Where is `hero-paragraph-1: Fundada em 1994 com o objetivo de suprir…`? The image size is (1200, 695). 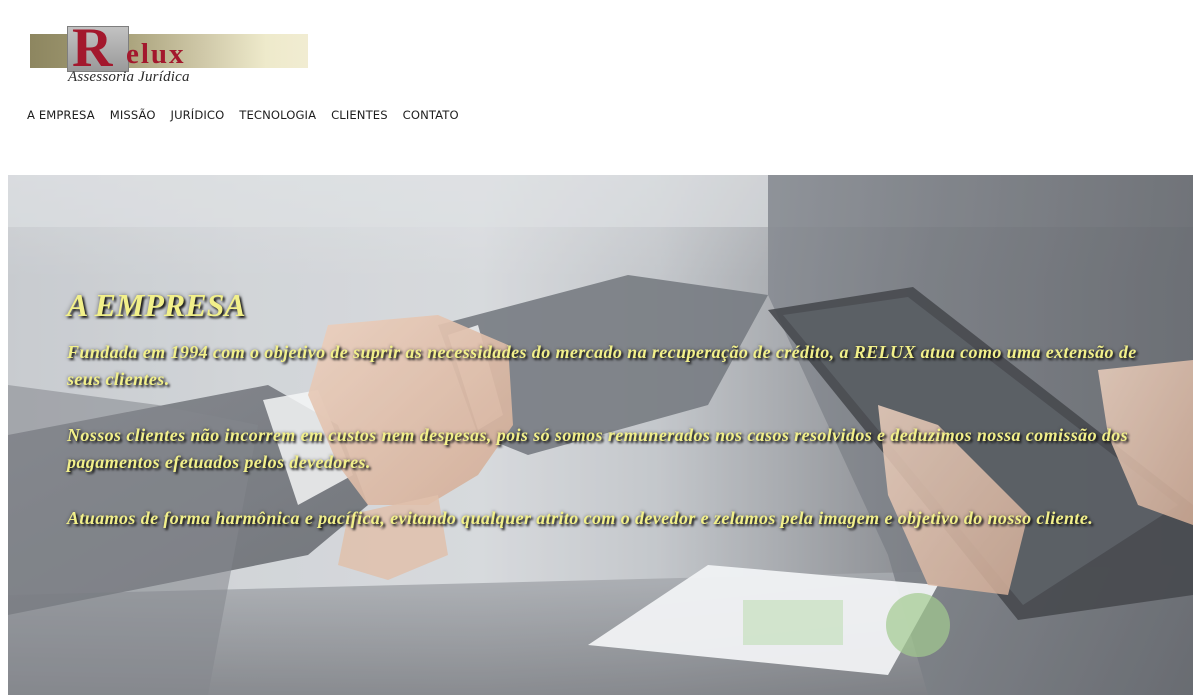
hero-paragraph-1: Fundada em 1994 com o objetivo de suprir… is located at coordinates (602, 365).